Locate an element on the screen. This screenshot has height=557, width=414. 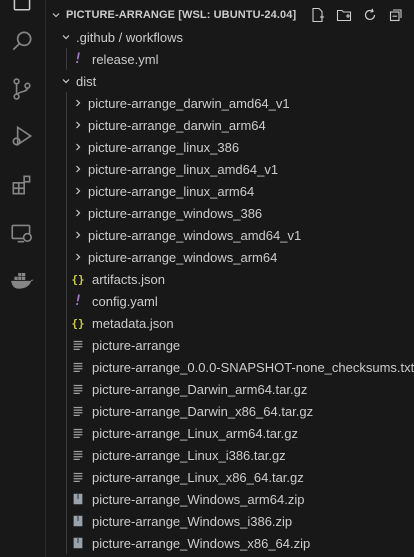
tree-file: {} metadata.json is located at coordinates (230, 323).